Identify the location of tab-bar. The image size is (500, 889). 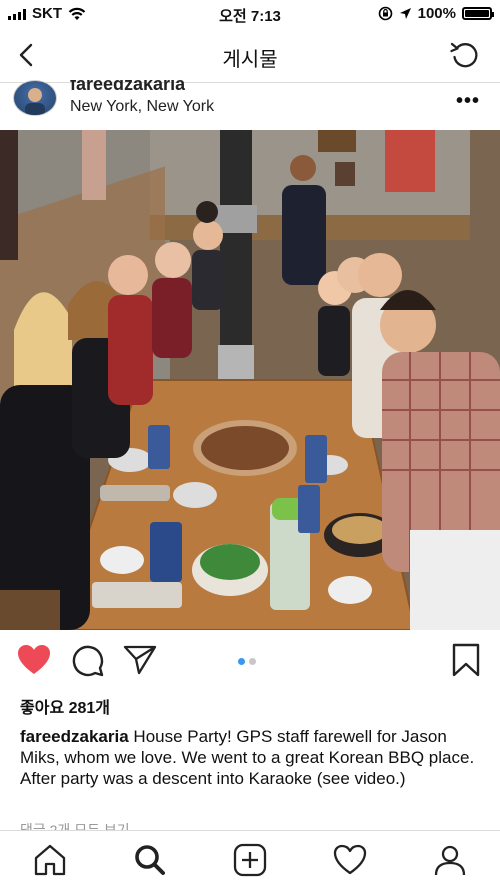
(250, 859).